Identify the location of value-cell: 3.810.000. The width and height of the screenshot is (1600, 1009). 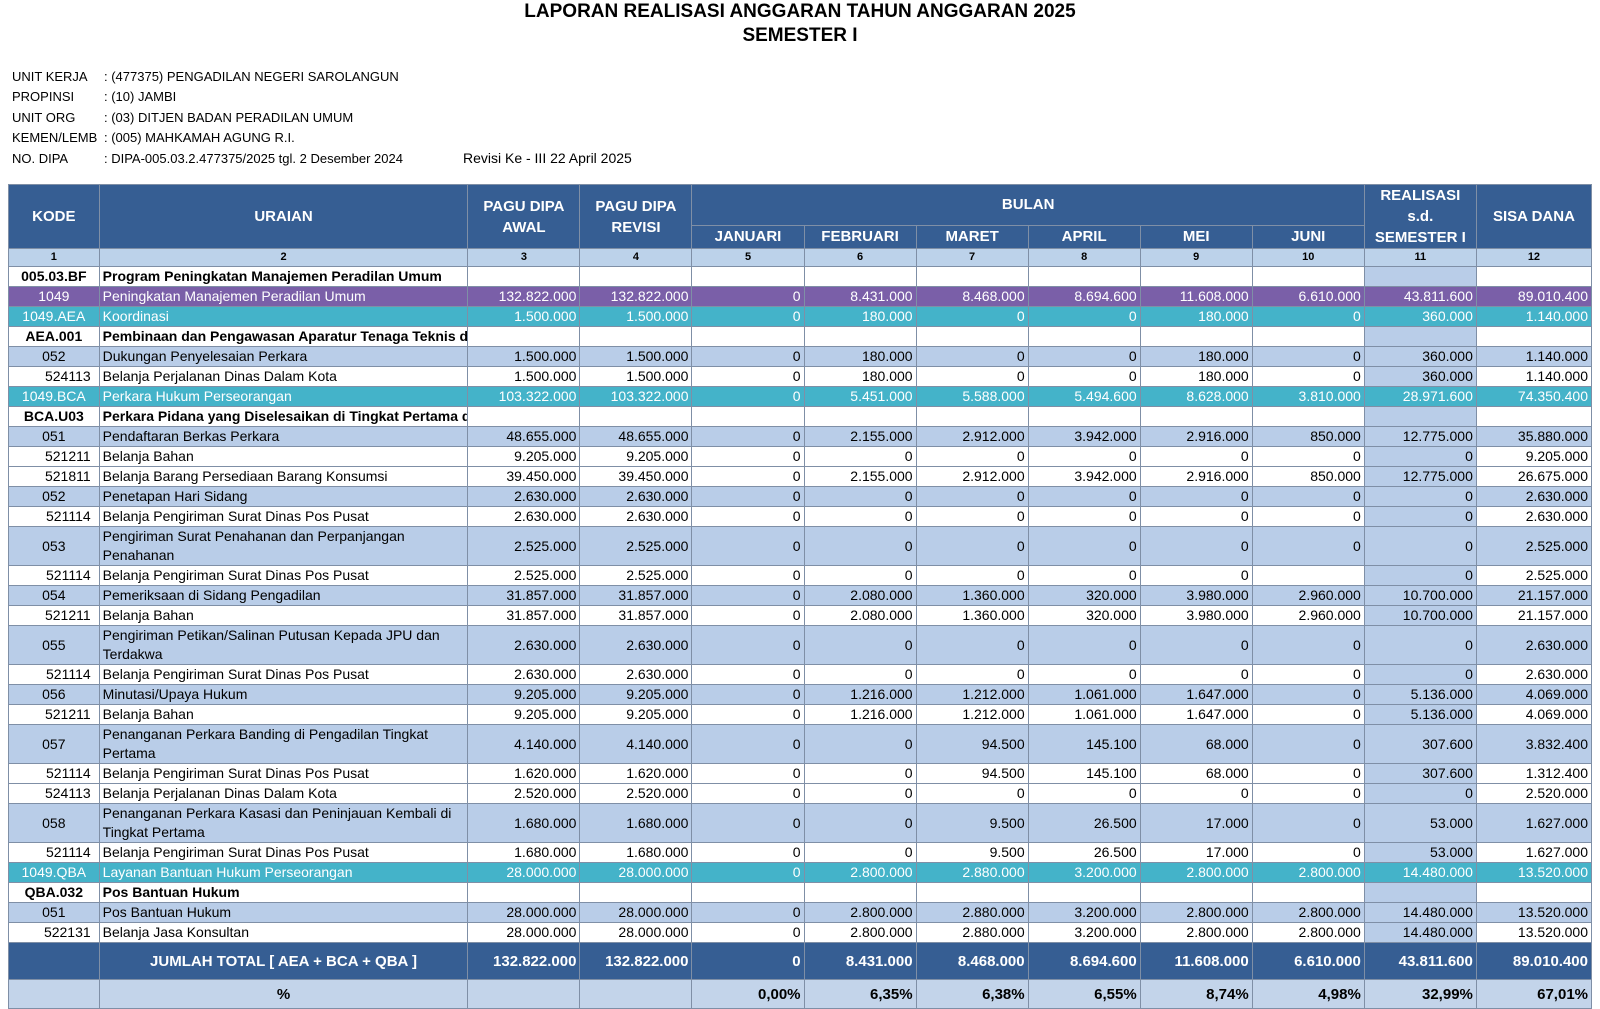
(1308, 396).